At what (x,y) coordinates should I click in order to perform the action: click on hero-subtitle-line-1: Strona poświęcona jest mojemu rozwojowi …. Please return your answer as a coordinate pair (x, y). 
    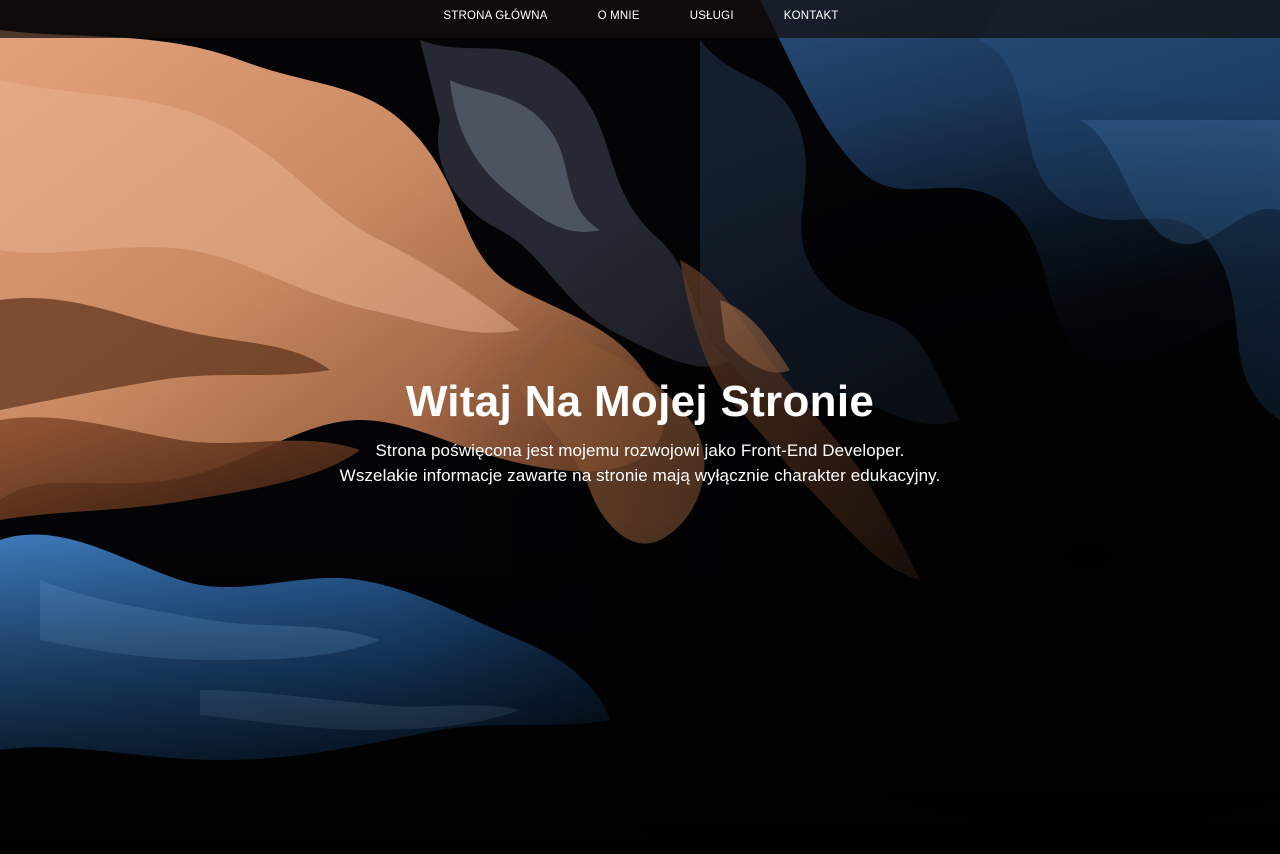
    Looking at the image, I should click on (640, 450).